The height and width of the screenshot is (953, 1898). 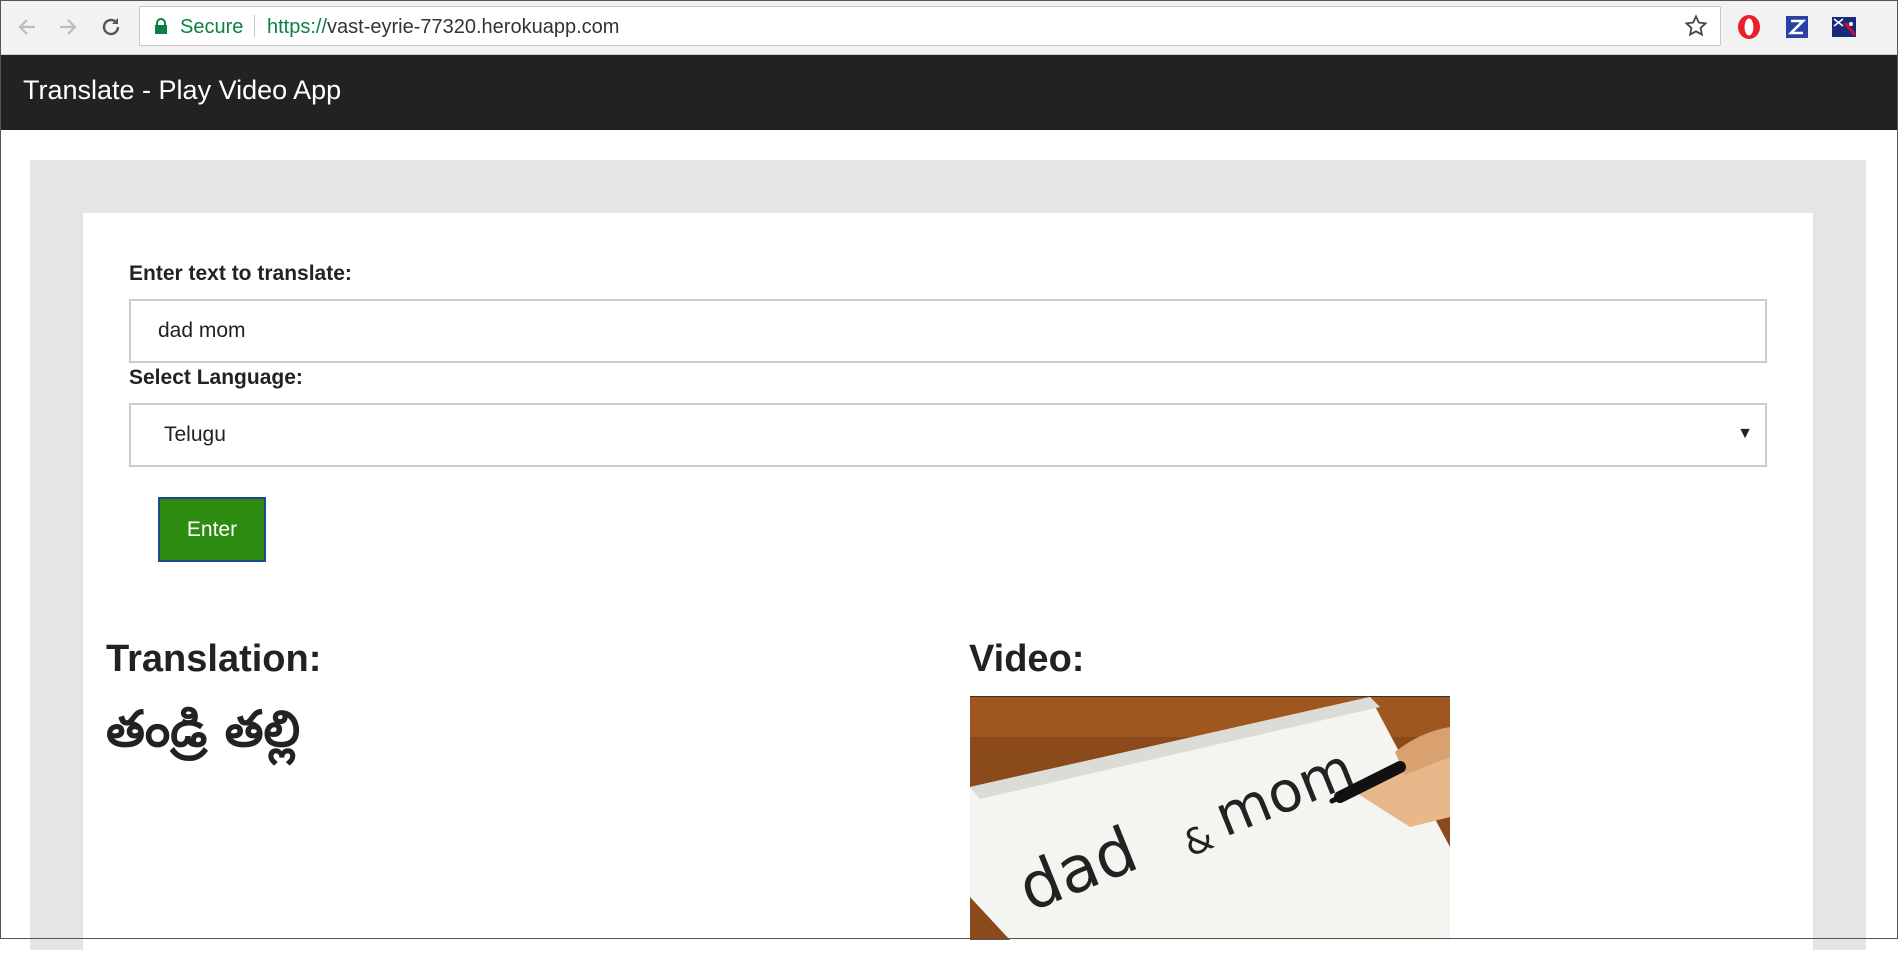 I want to click on url-scheme: https://, so click(x=297, y=27).